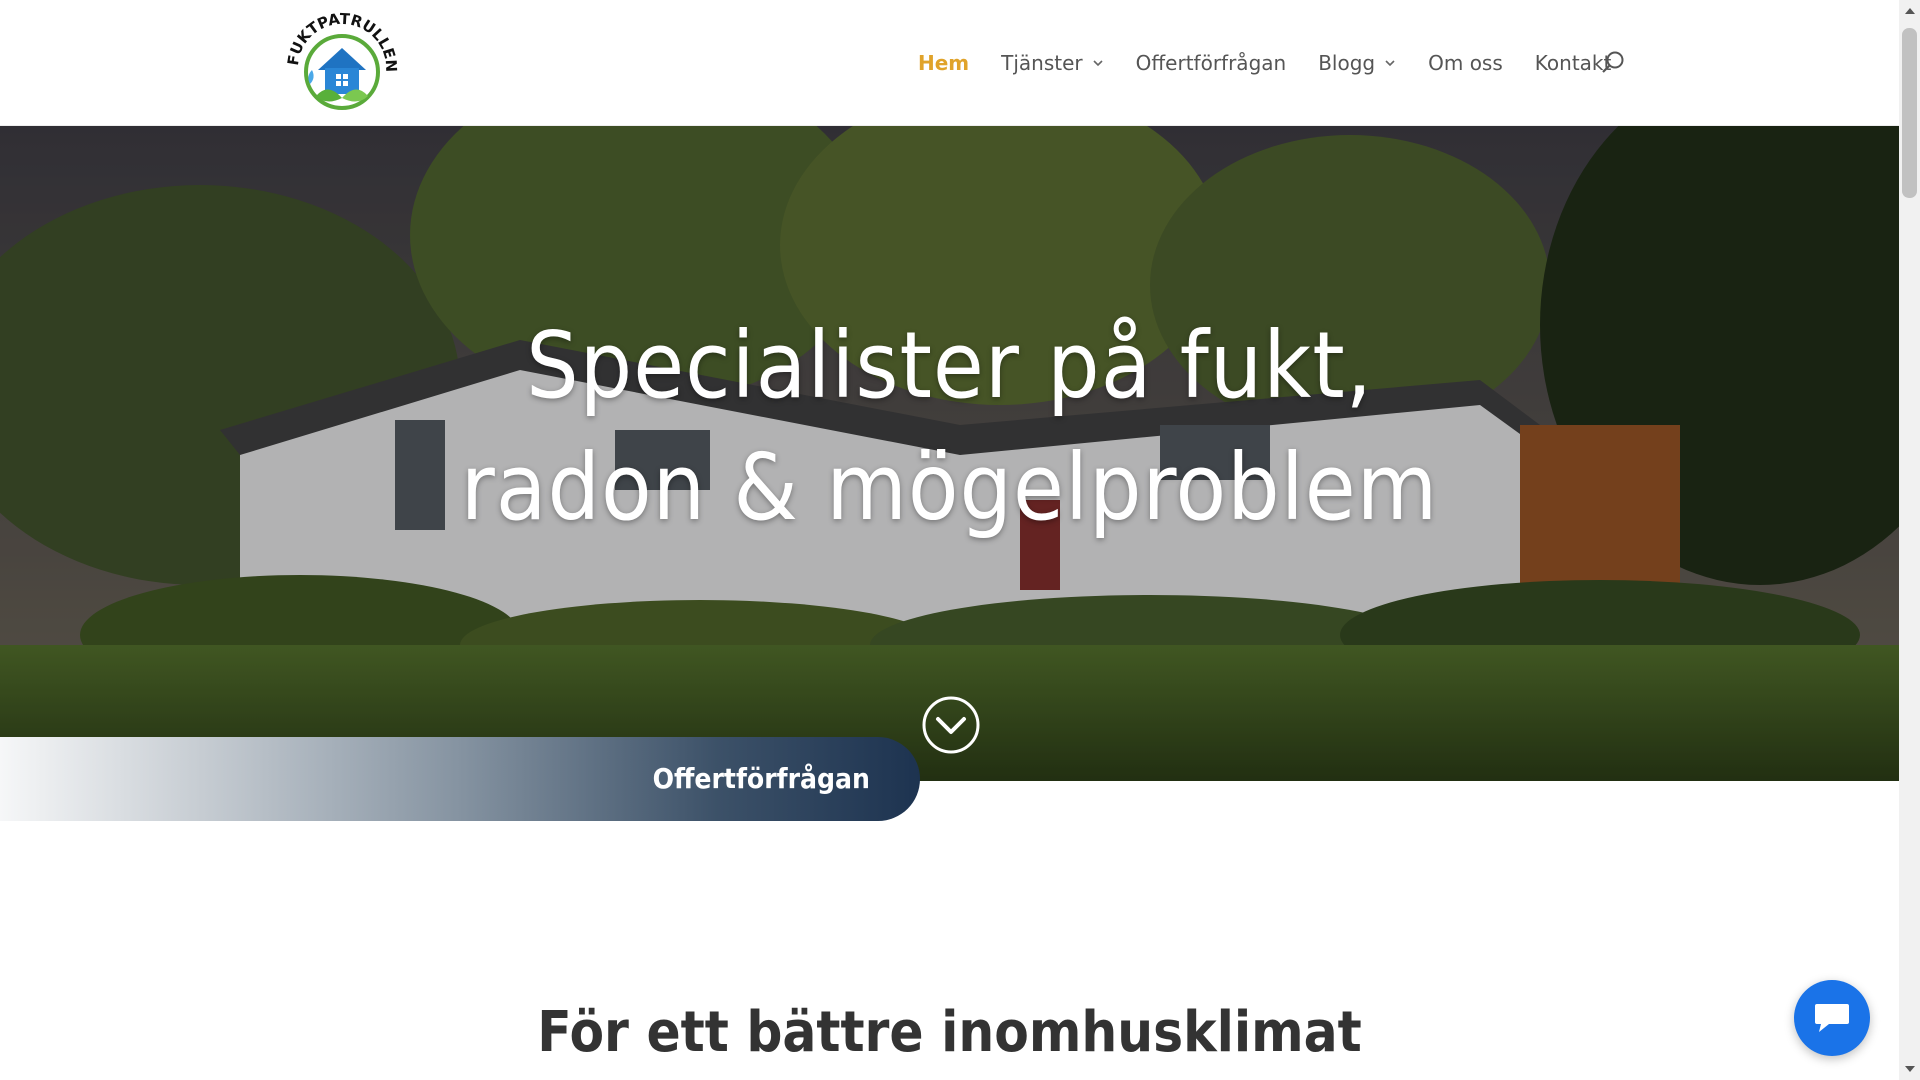  What do you see at coordinates (949, 1032) in the screenshot?
I see `section-title: För ett bättre inomhusklimat` at bounding box center [949, 1032].